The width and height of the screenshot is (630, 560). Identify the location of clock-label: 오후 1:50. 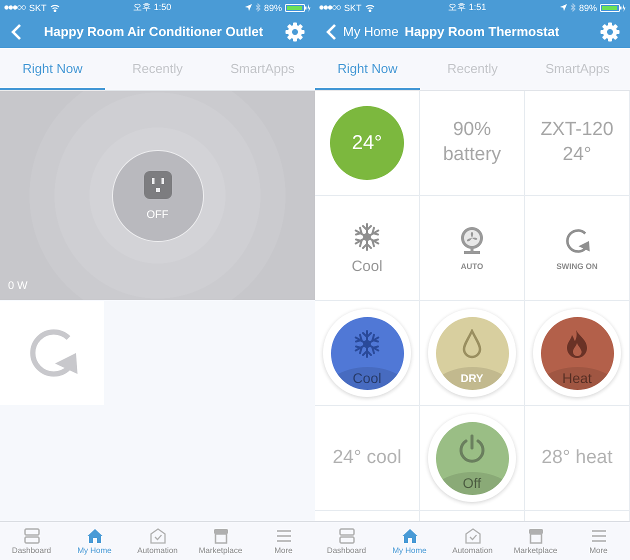
(152, 7).